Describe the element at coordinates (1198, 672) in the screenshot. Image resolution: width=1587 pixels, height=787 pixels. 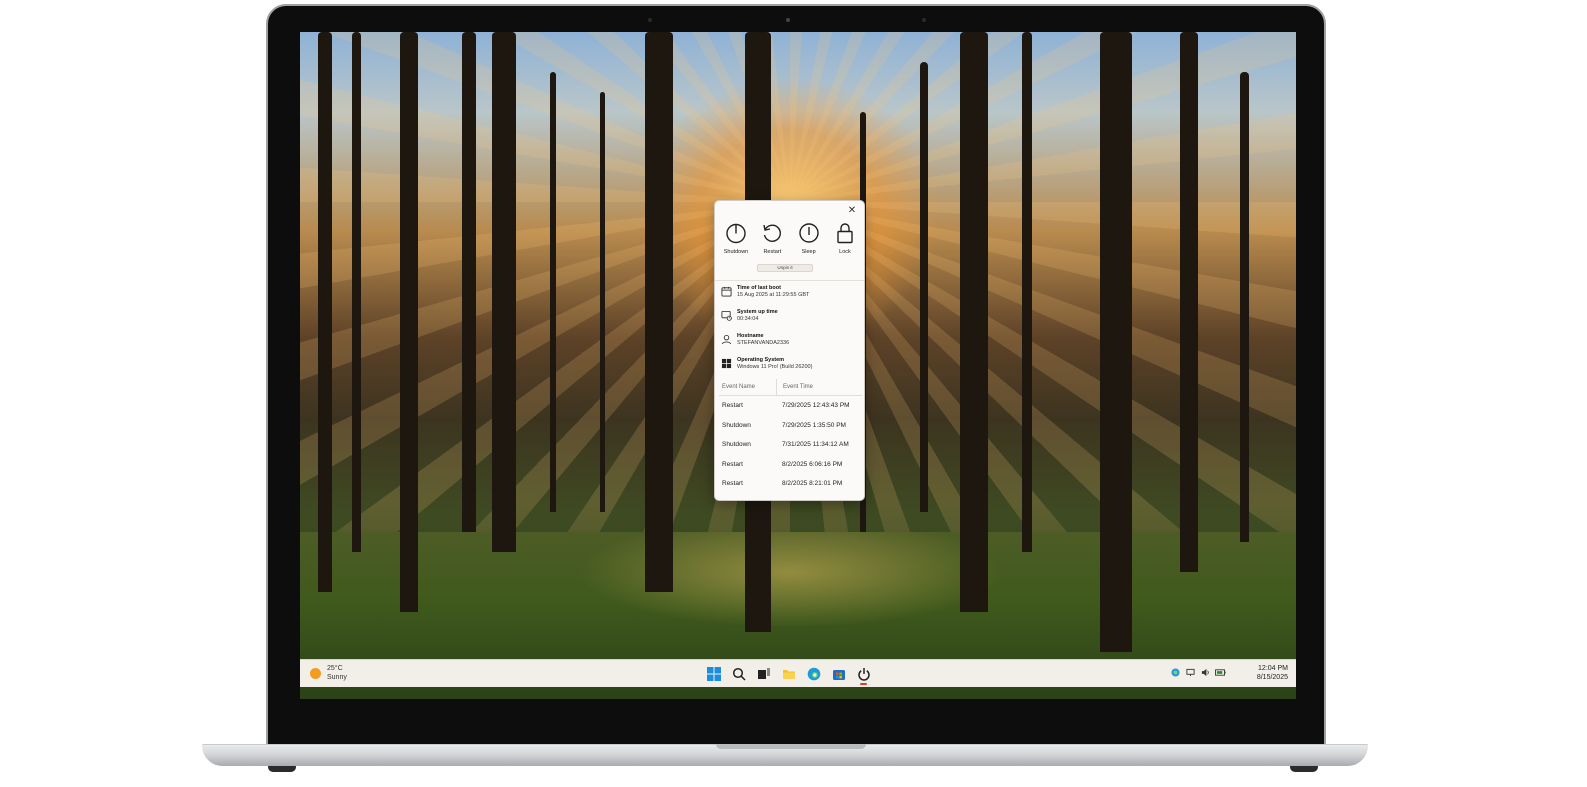
I see `system-tray` at that location.